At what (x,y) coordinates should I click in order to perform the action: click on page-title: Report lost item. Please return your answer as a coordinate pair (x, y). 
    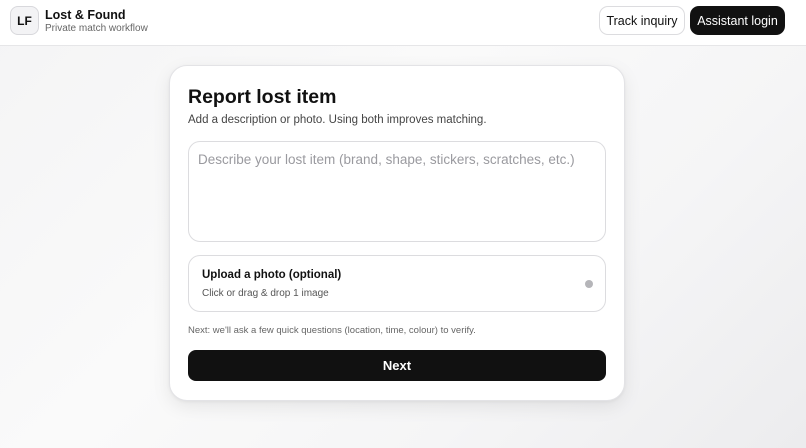
    Looking at the image, I should click on (262, 97).